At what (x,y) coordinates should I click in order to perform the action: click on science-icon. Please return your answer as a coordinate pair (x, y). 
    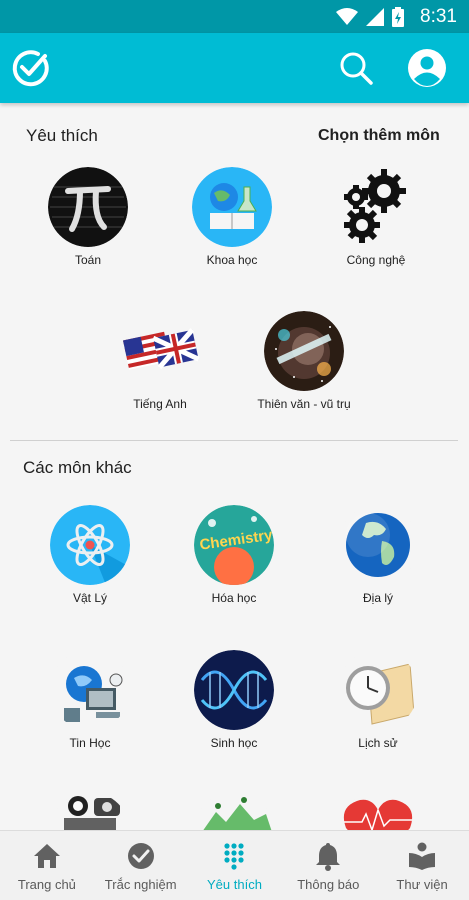
    Looking at the image, I should click on (232, 207).